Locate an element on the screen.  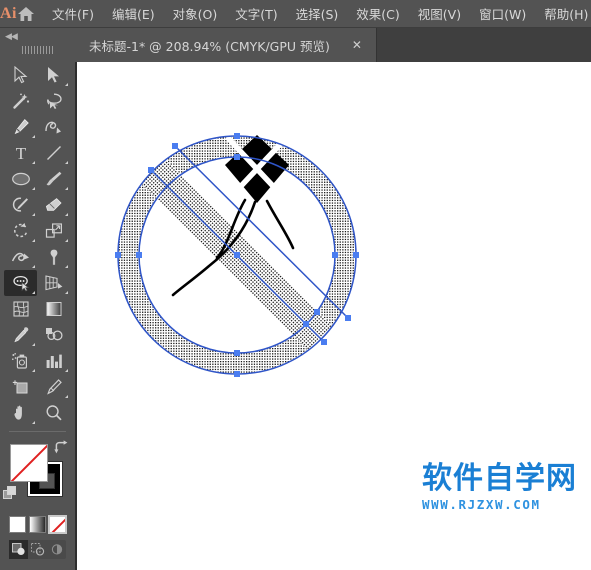
fill-stroke-controls is located at coordinates (37, 475).